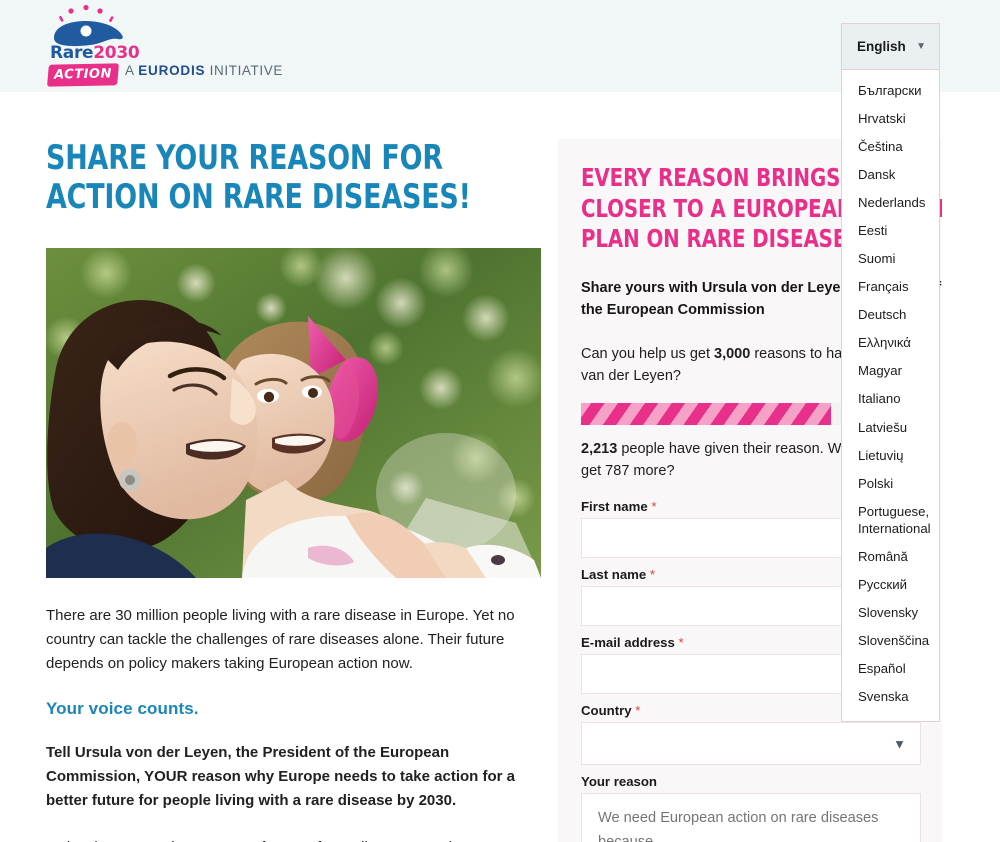 The image size is (1000, 842). I want to click on language-option: Lietuvių, so click(890, 456).